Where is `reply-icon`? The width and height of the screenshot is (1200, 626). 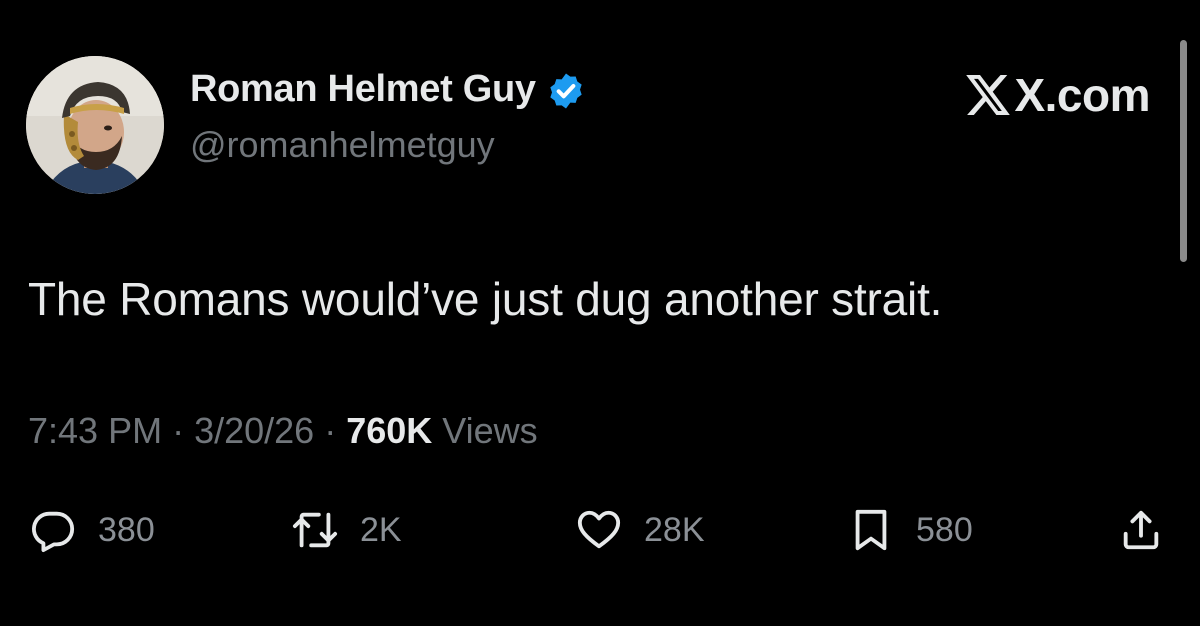
reply-icon is located at coordinates (53, 532).